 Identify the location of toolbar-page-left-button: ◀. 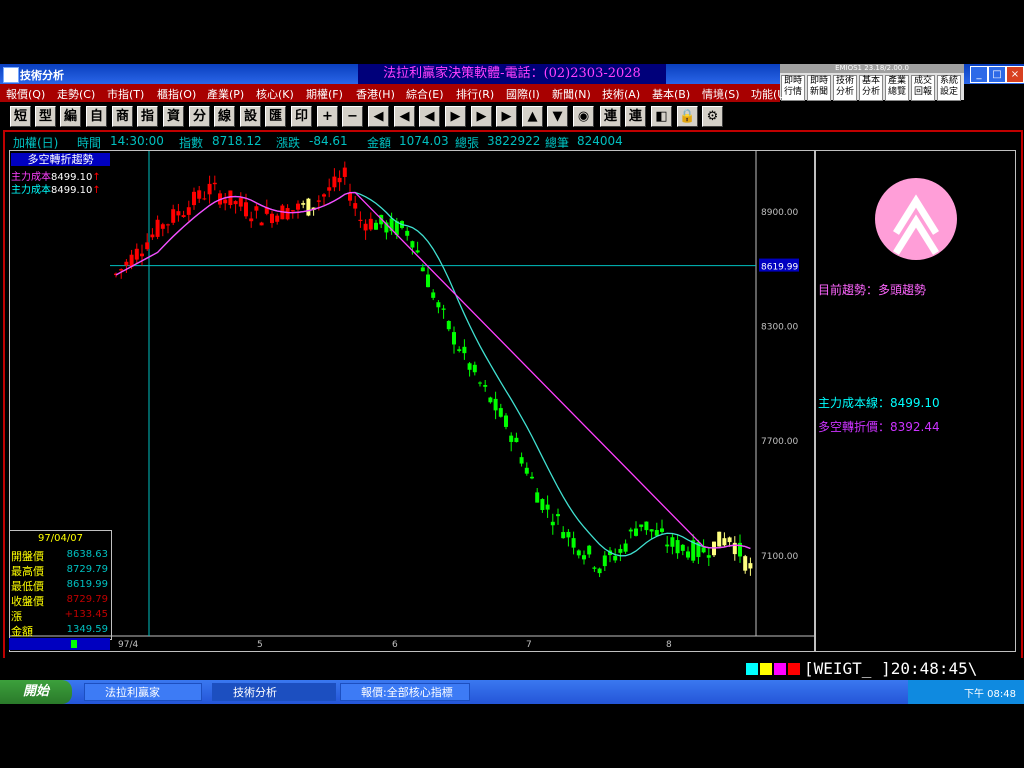
(404, 116).